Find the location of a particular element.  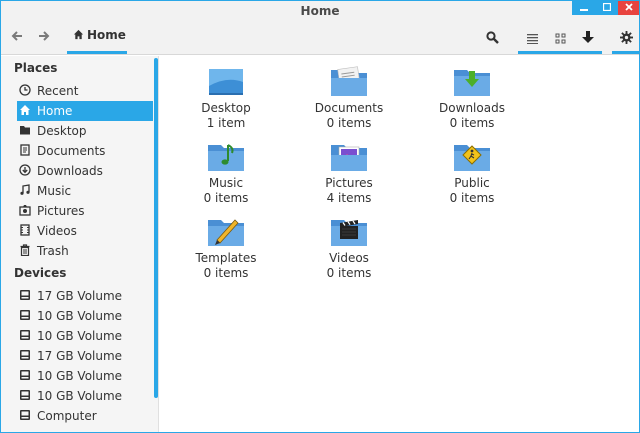

list-view-button is located at coordinates (532, 38).